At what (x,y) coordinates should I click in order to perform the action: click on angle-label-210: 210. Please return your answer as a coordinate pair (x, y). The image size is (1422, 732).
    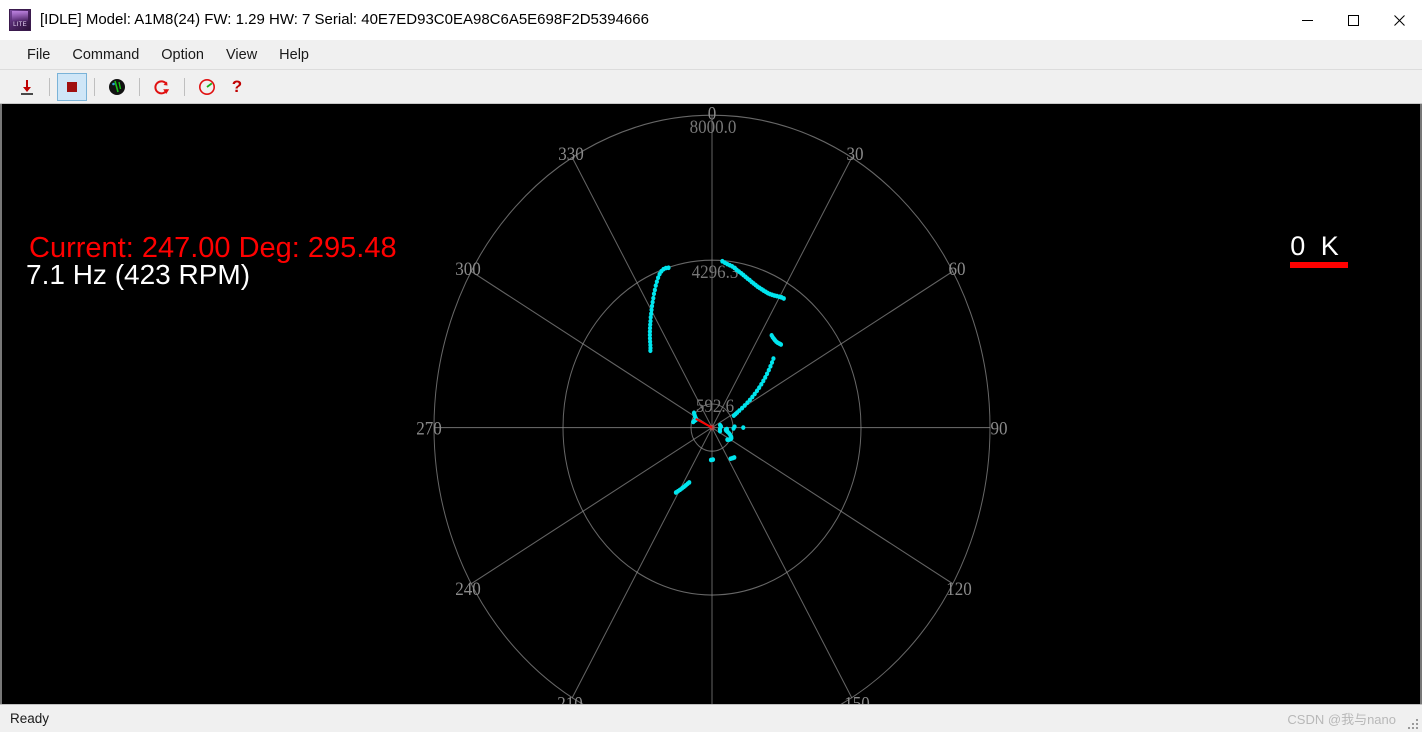
    Looking at the image, I should click on (570, 698).